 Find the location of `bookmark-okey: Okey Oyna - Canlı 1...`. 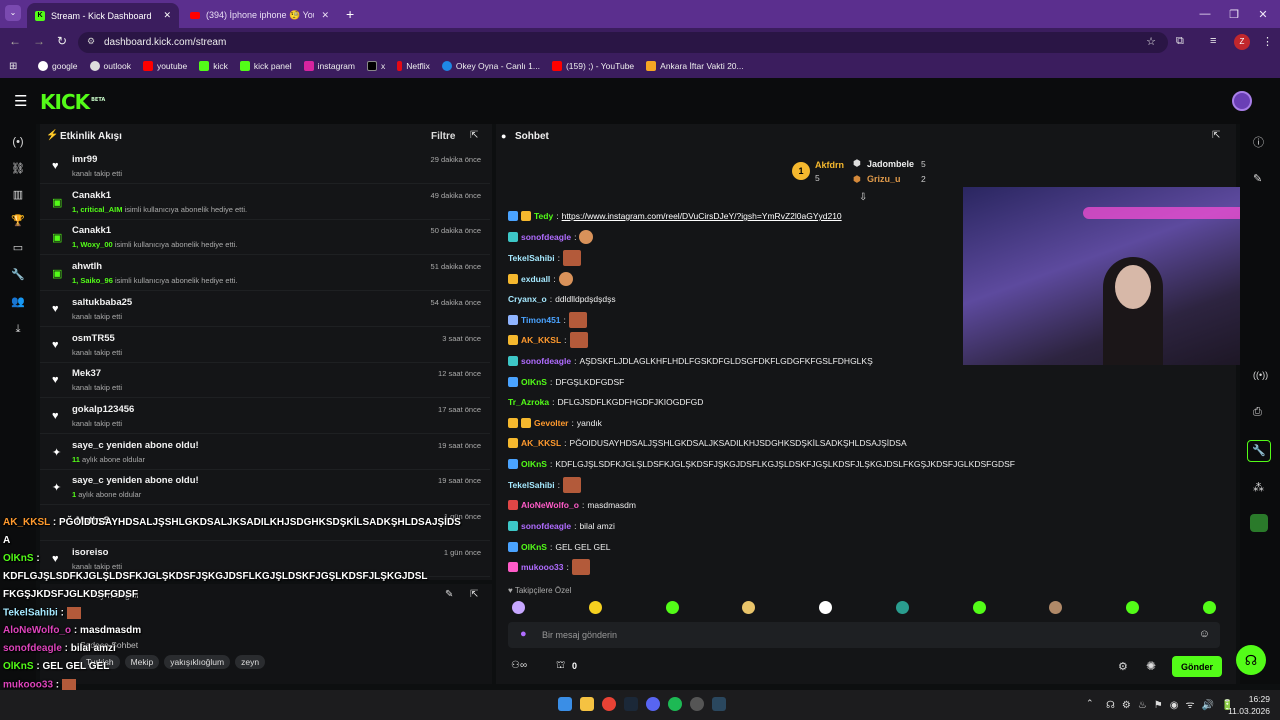

bookmark-okey: Okey Oyna - Canlı 1... is located at coordinates (490, 66).